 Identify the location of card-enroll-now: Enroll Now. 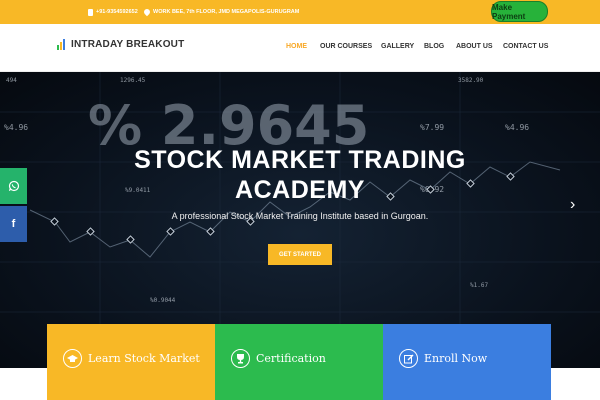
(467, 362).